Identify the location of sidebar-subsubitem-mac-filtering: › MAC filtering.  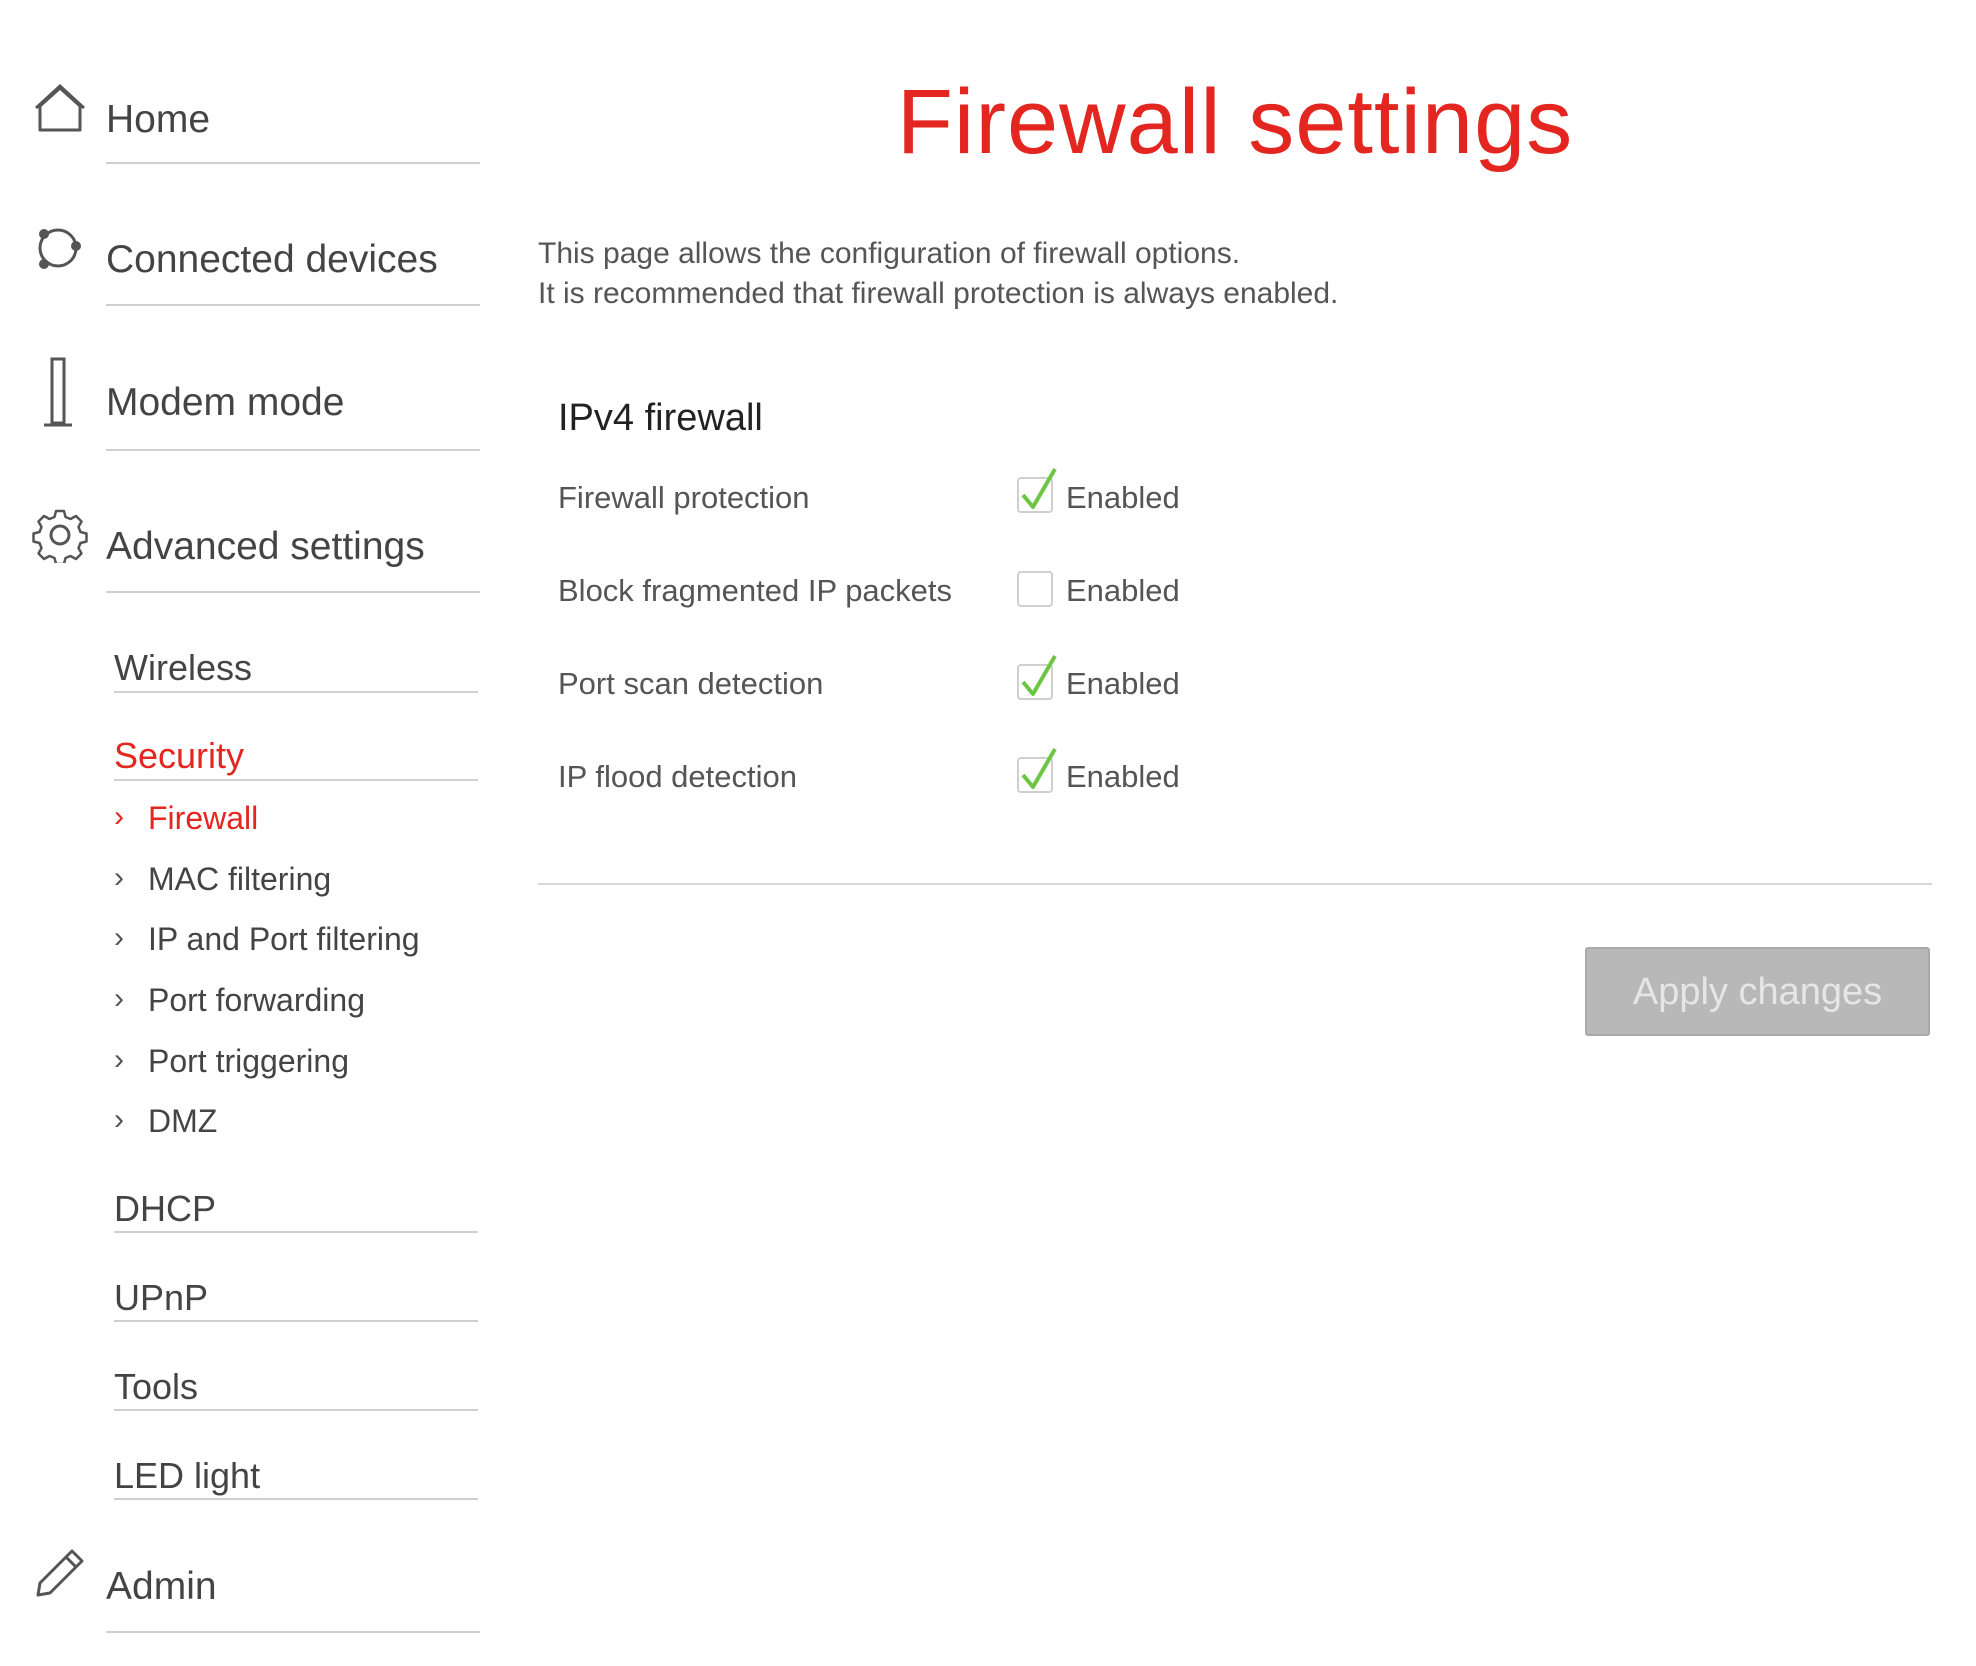
(294, 886).